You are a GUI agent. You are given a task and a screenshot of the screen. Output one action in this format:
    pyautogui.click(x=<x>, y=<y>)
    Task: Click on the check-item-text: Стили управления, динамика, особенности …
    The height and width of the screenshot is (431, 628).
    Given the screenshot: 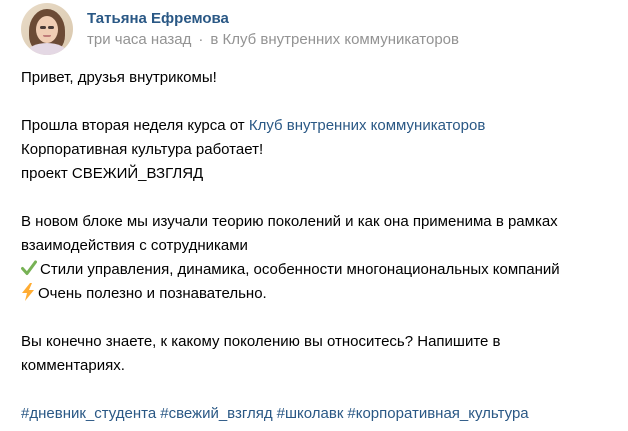 What is the action you would take?
    pyautogui.click(x=300, y=269)
    